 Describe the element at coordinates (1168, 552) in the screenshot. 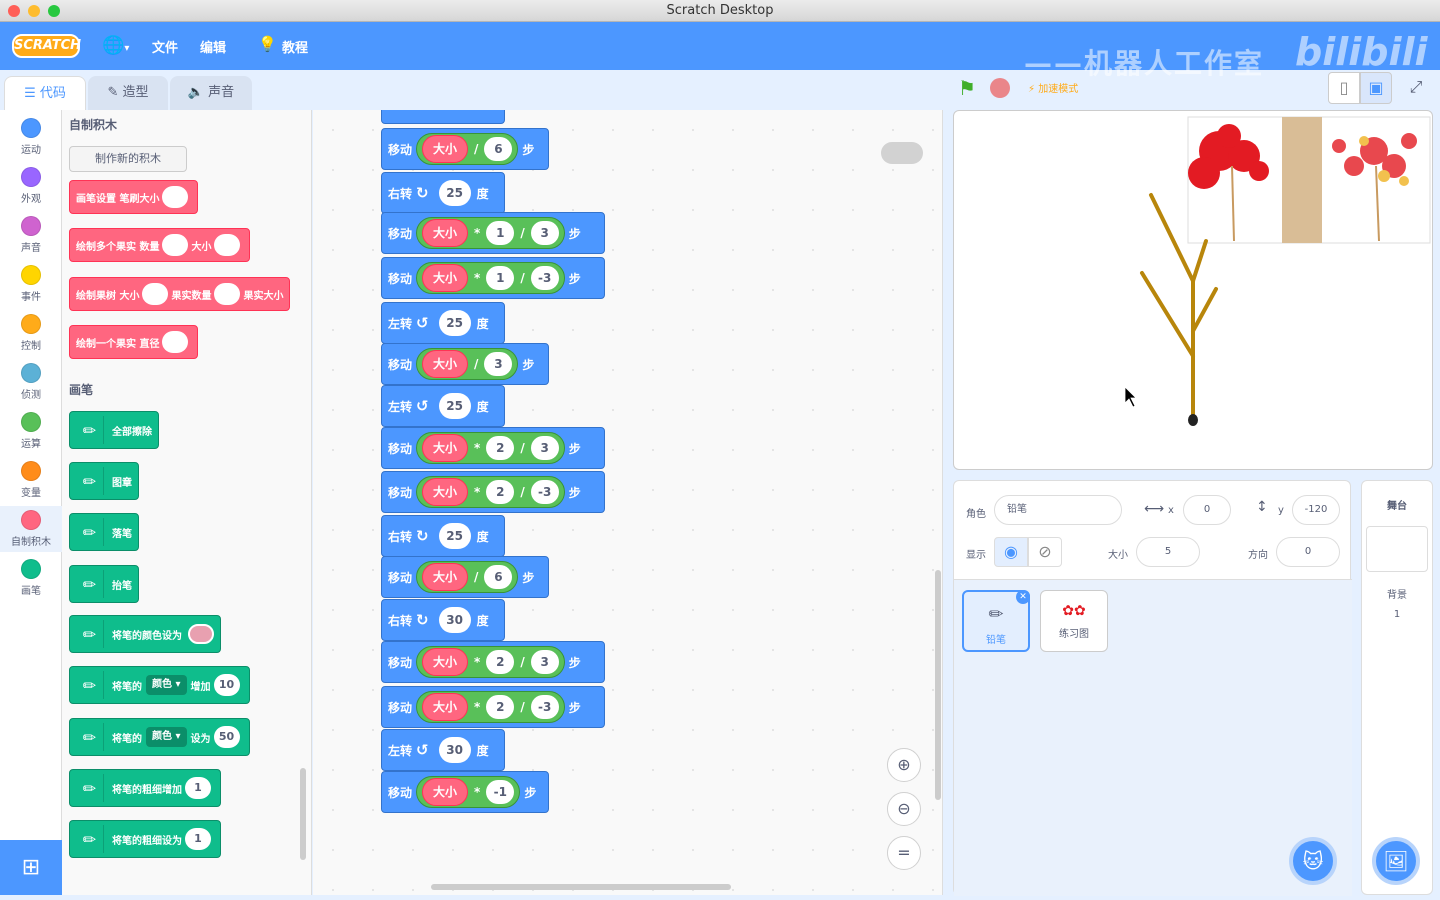

I see `size-input: 5` at that location.